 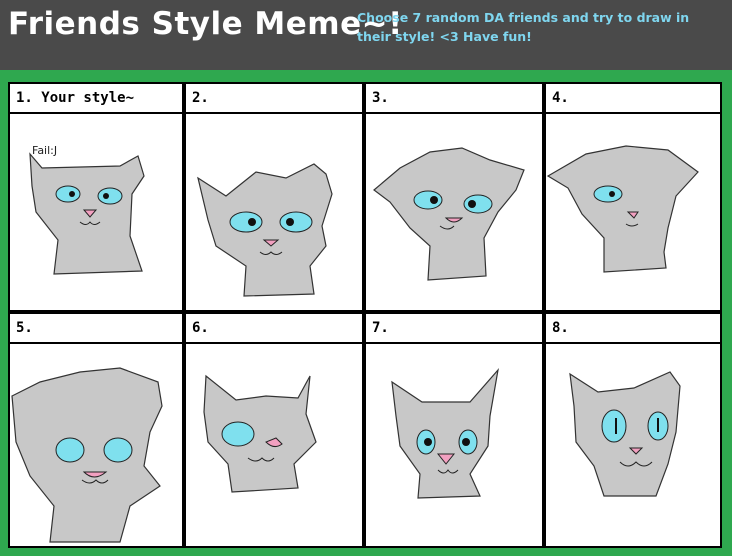 What do you see at coordinates (96, 99) in the screenshot?
I see `panel-1-label: 1. Your style~` at bounding box center [96, 99].